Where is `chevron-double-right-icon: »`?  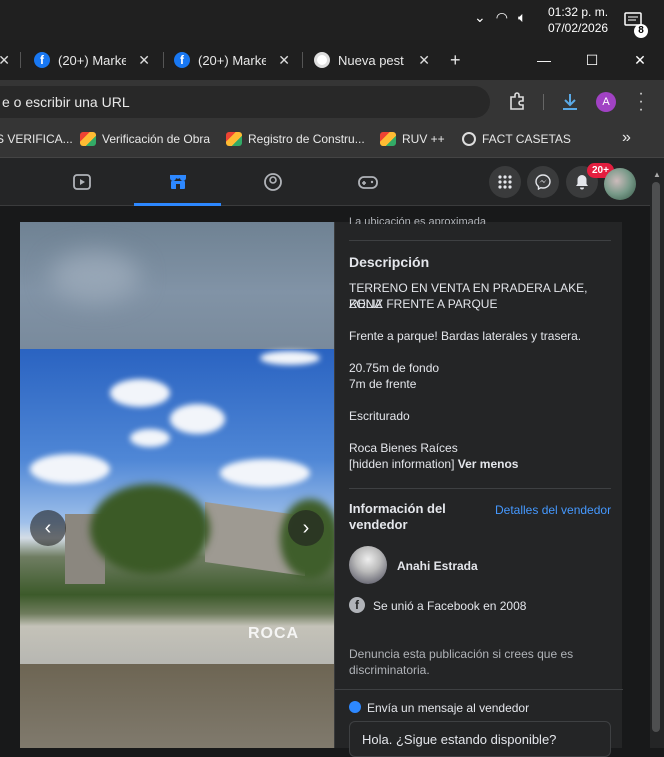
chevron-double-right-icon: » is located at coordinates (626, 137).